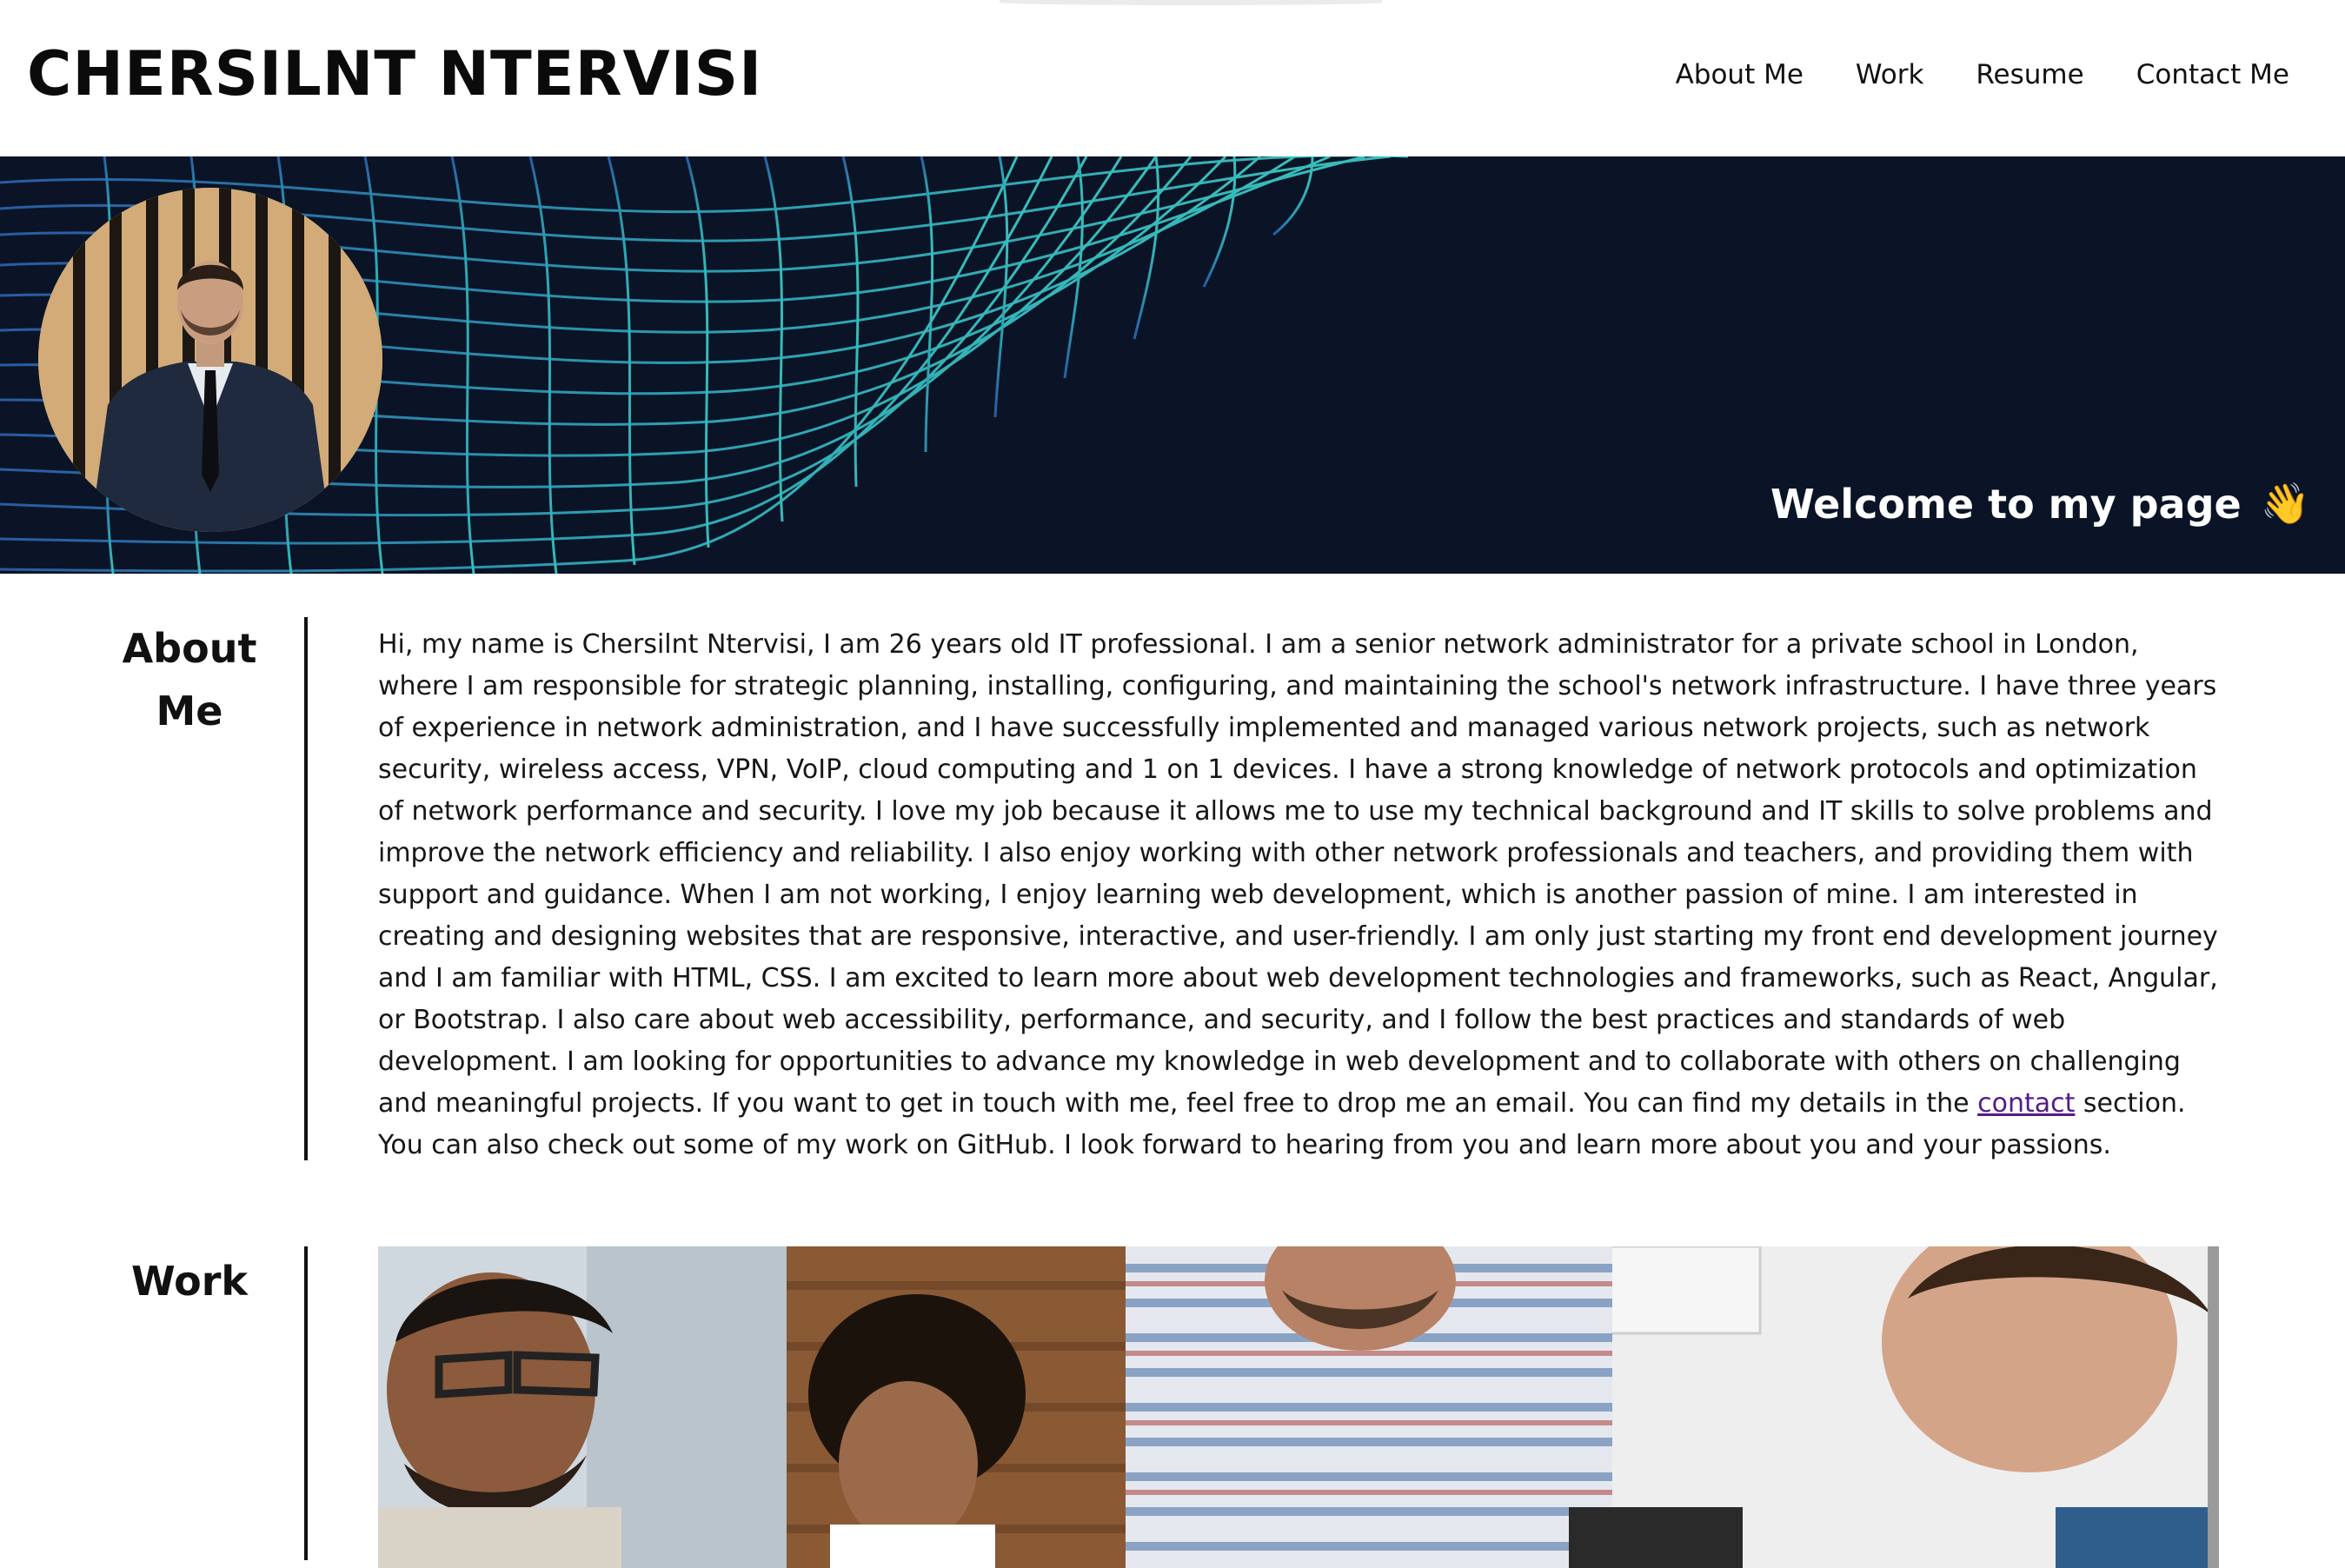  I want to click on contact-link: contact, so click(2026, 1103).